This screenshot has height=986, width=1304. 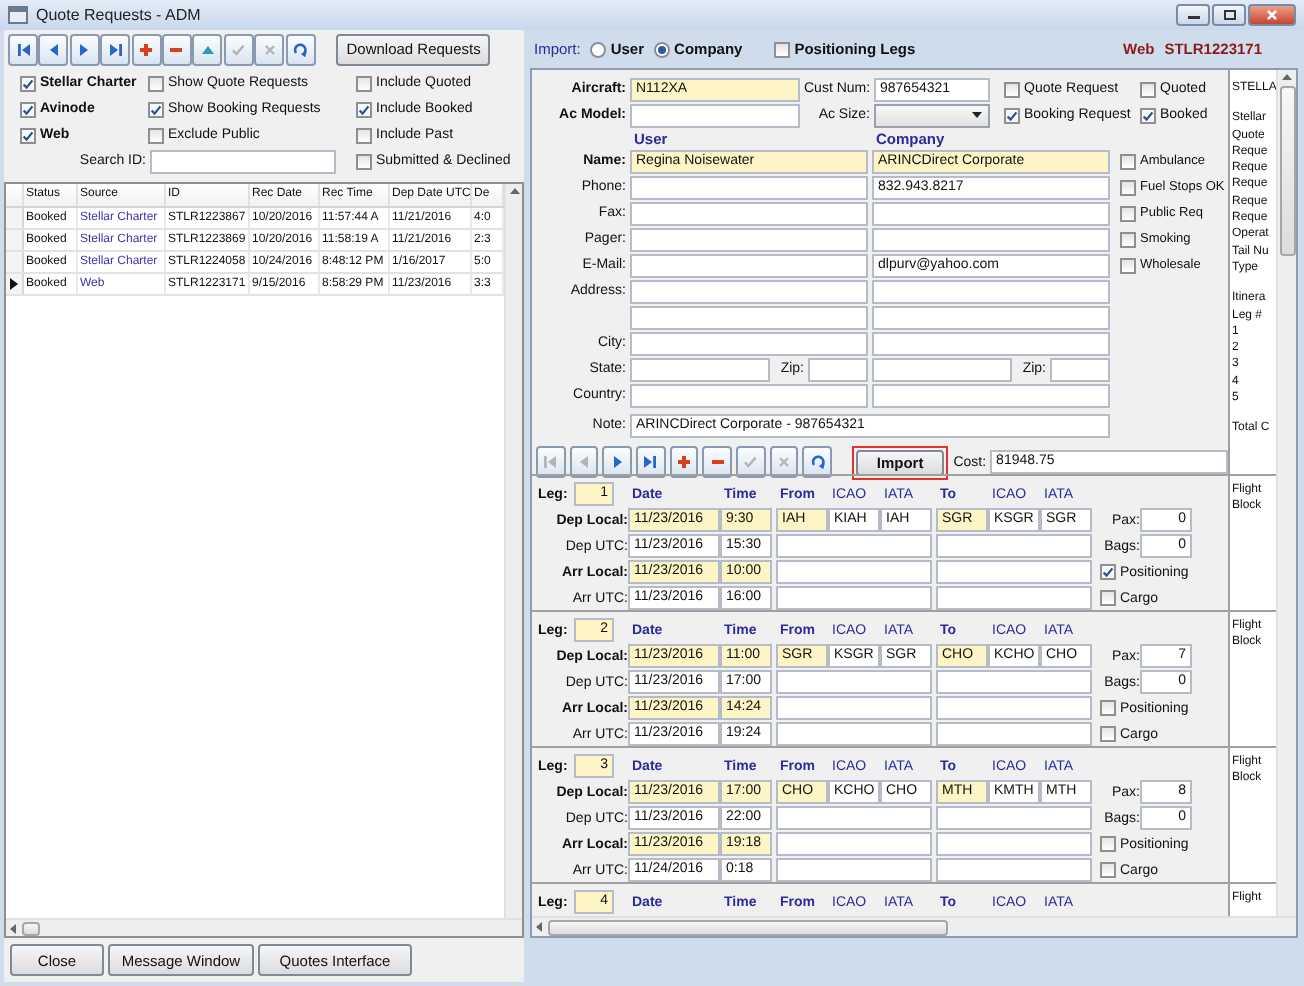 What do you see at coordinates (932, 115) in the screenshot?
I see `ac-size-dropdown` at bounding box center [932, 115].